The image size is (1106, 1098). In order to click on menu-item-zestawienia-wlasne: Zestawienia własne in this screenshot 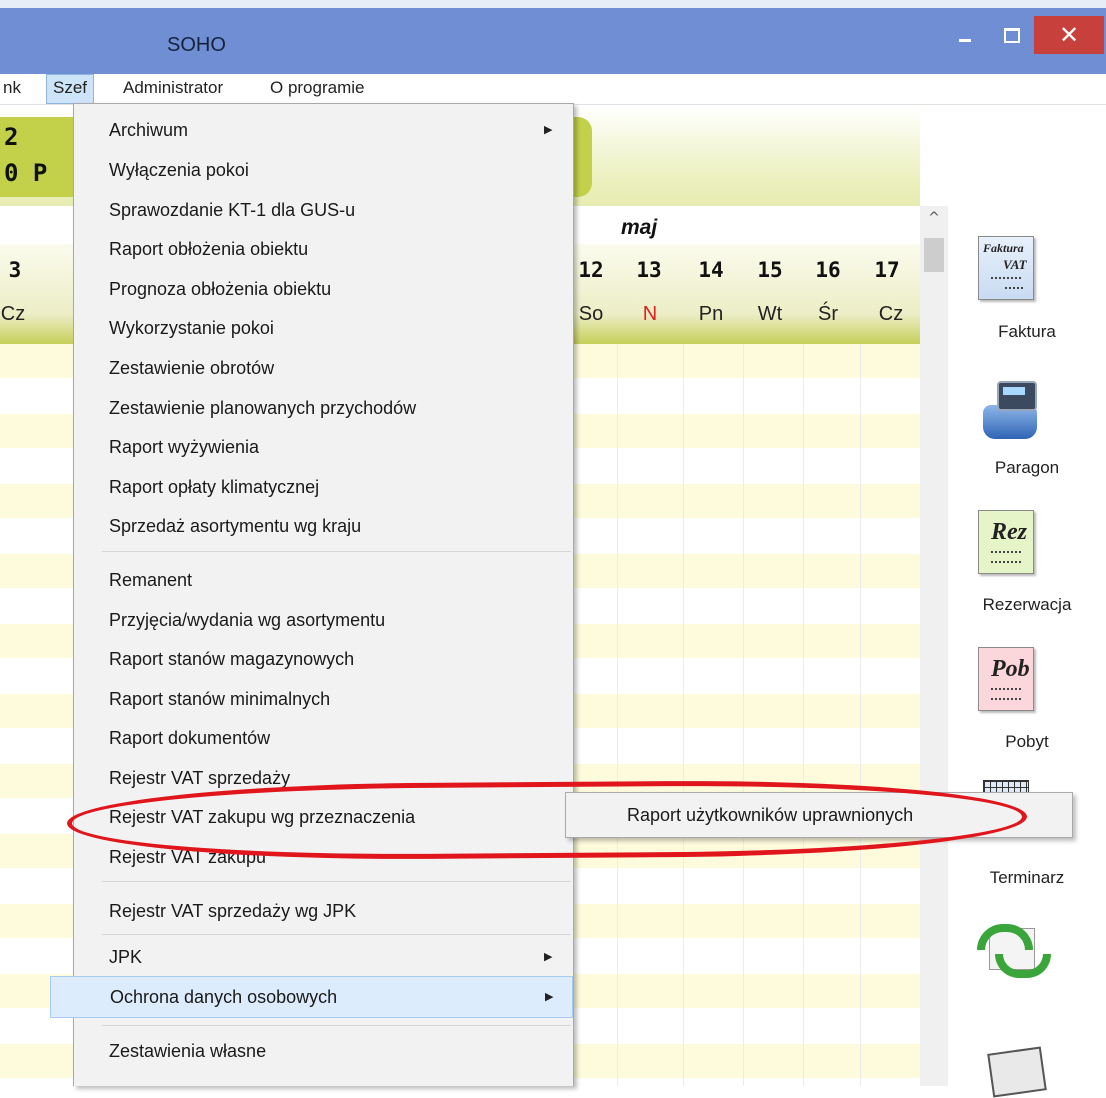, I will do `click(323, 1051)`.